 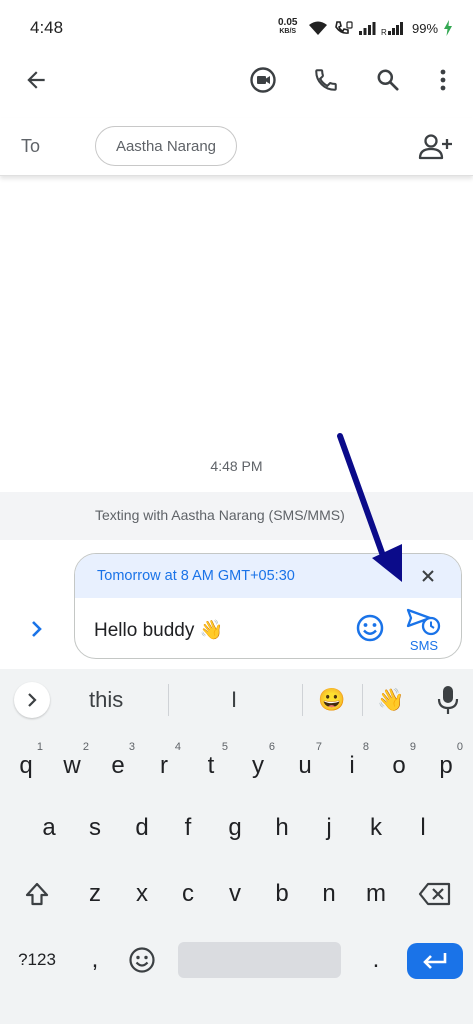 I want to click on emoji-button, so click(x=370, y=628).